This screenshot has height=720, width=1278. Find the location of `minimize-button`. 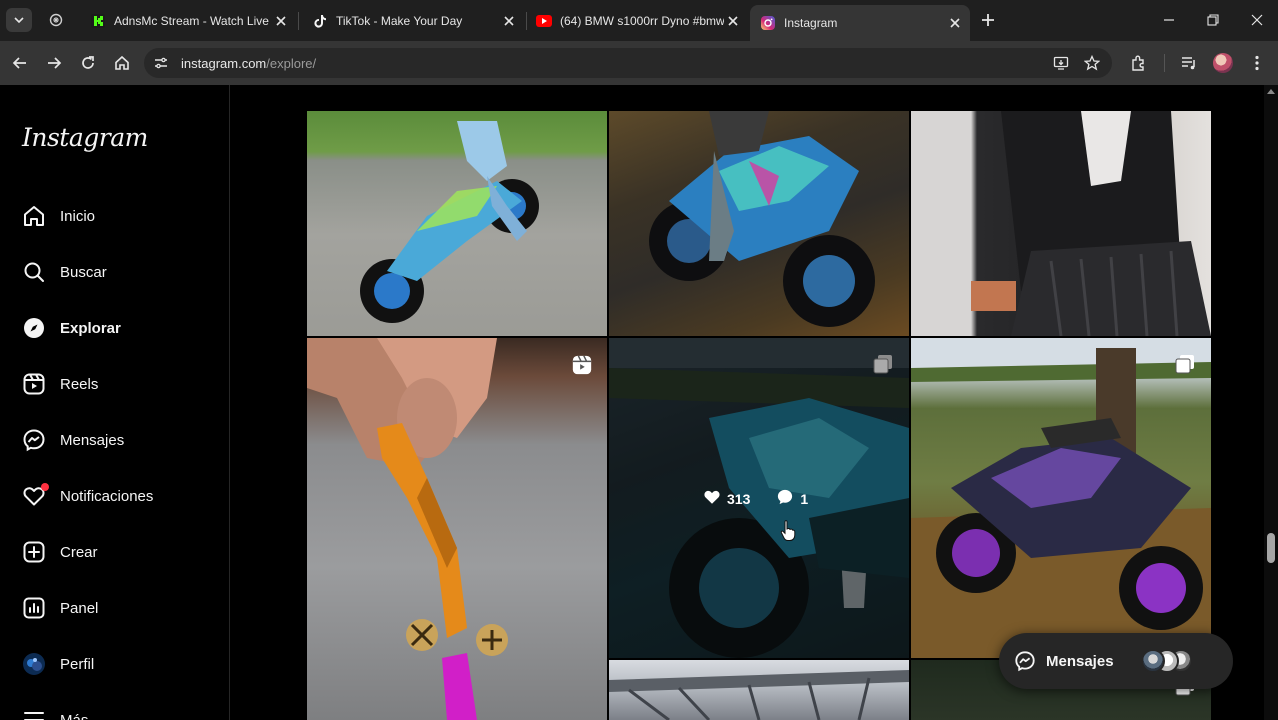

minimize-button is located at coordinates (1169, 20).